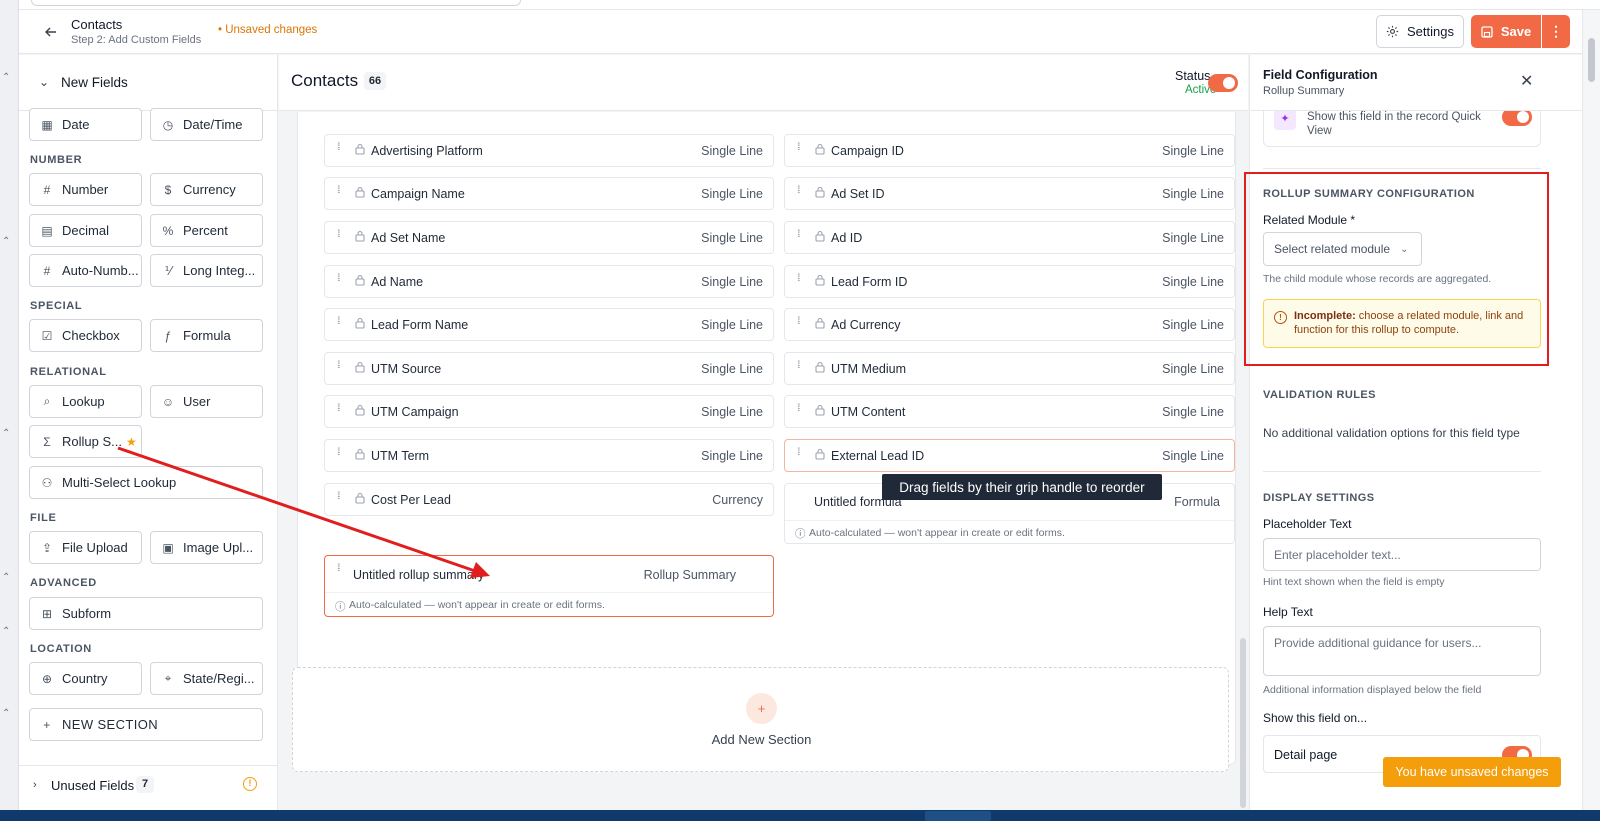 The height and width of the screenshot is (821, 1600). I want to click on field-name: Campaign Name, so click(418, 194).